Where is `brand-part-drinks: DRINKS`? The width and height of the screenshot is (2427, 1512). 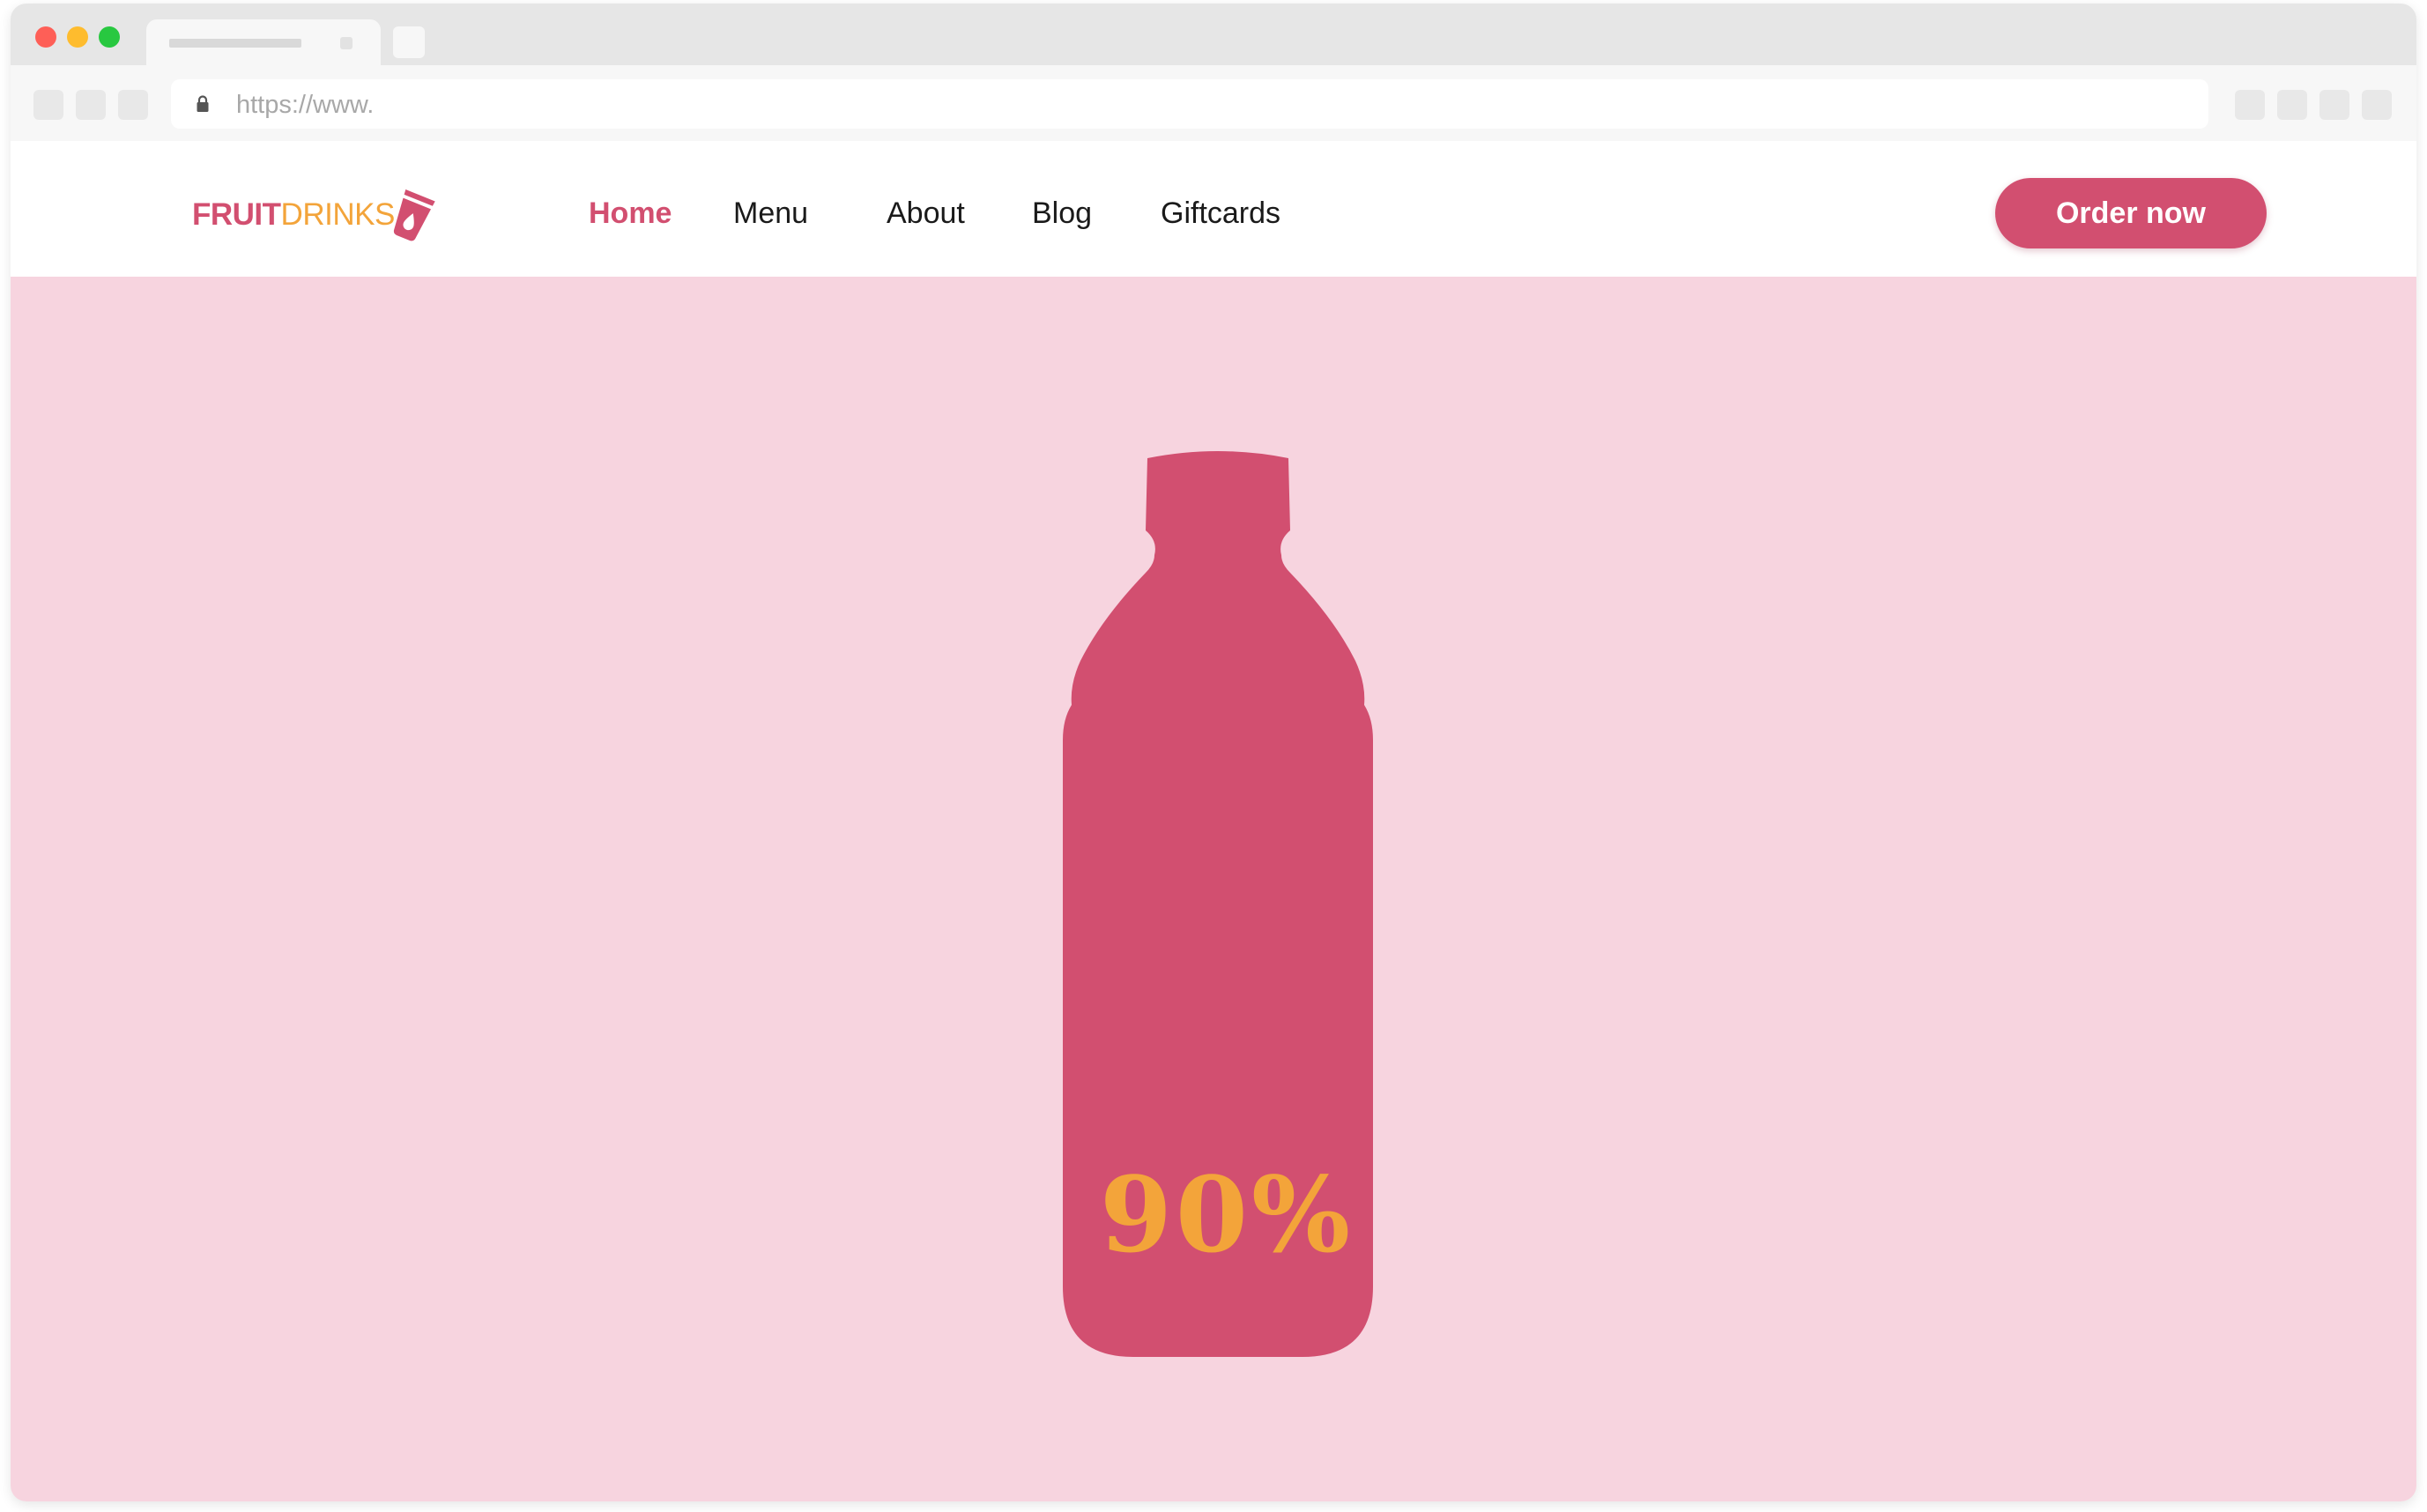
brand-part-drinks: DRINKS is located at coordinates (338, 214).